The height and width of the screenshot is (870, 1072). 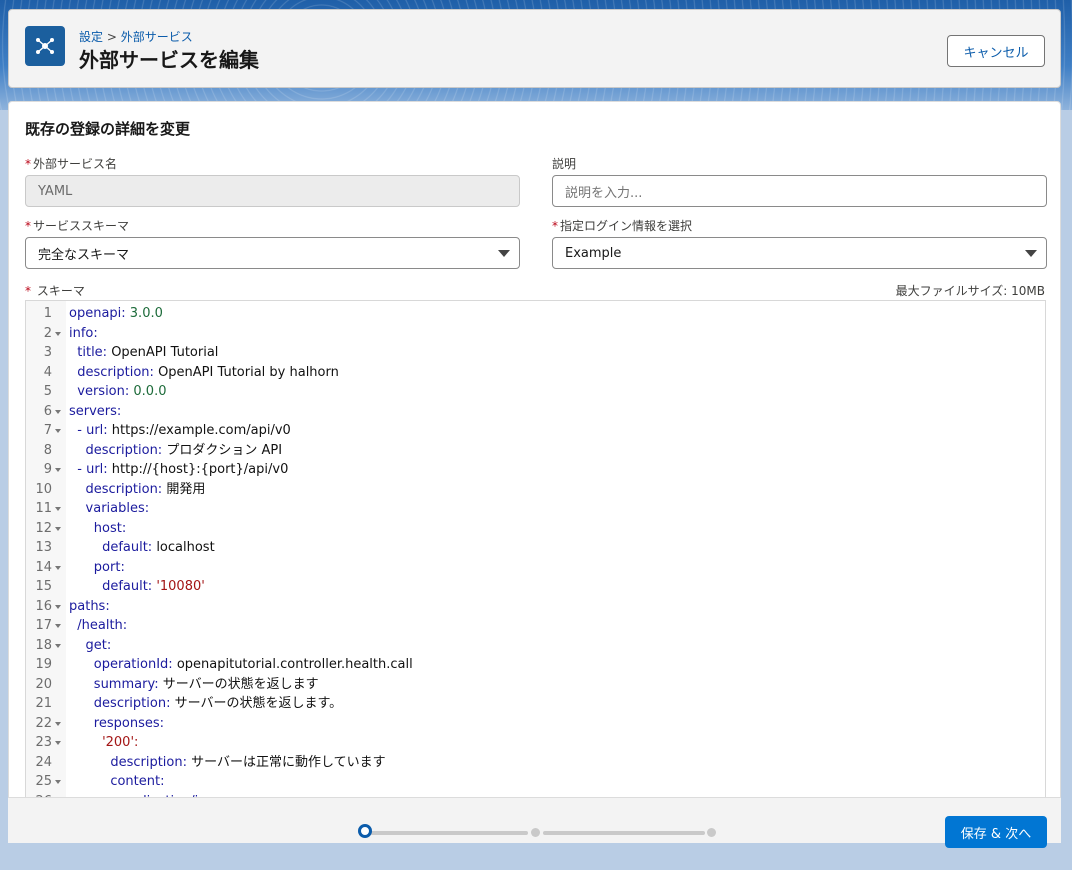 I want to click on editor-line: 14 port:, so click(x=535, y=568).